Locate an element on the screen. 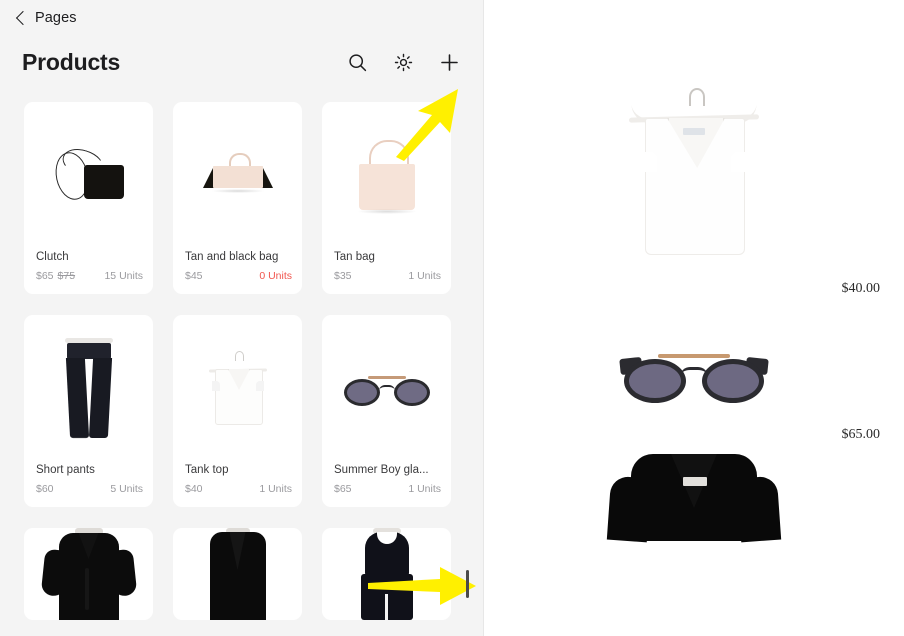 Image resolution: width=904 pixels, height=636 pixels. preview-price: $65.00 is located at coordinates (861, 434).